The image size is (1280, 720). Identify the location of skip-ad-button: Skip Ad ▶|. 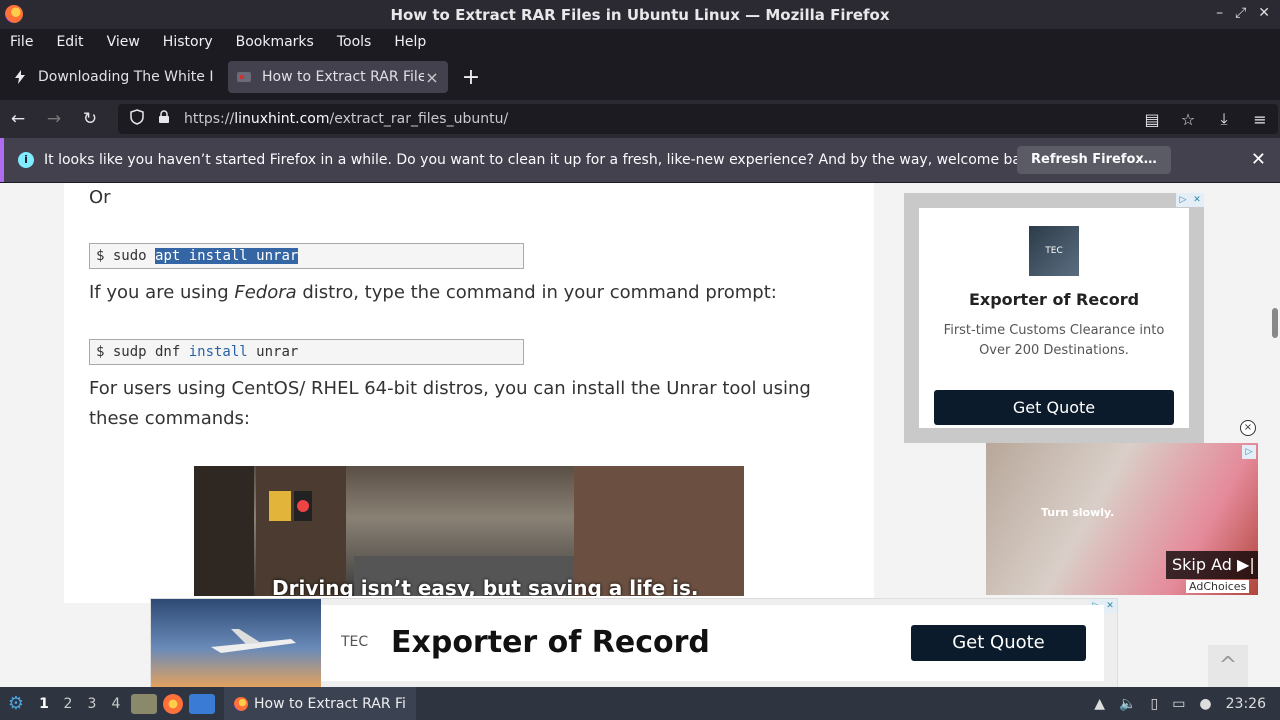
(1212, 565).